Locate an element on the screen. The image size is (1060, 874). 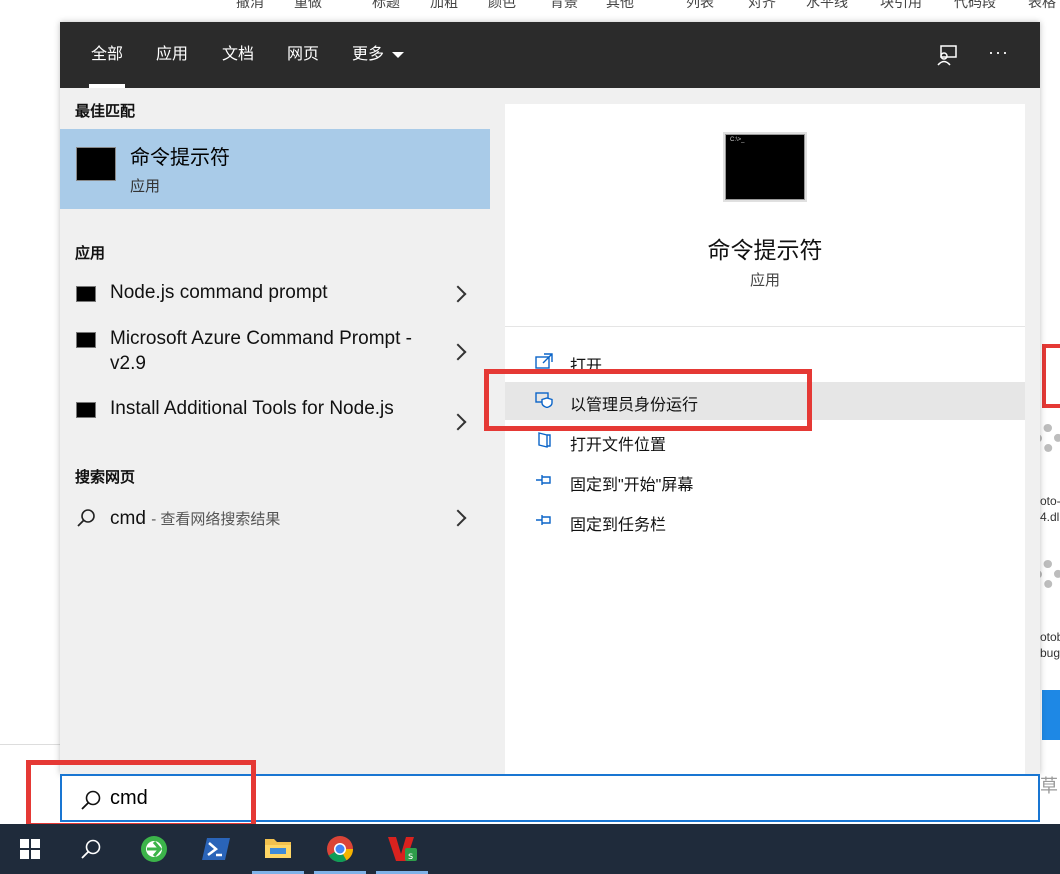
web-search-item: cmd - 查看网络搜索结果 is located at coordinates (275, 518).